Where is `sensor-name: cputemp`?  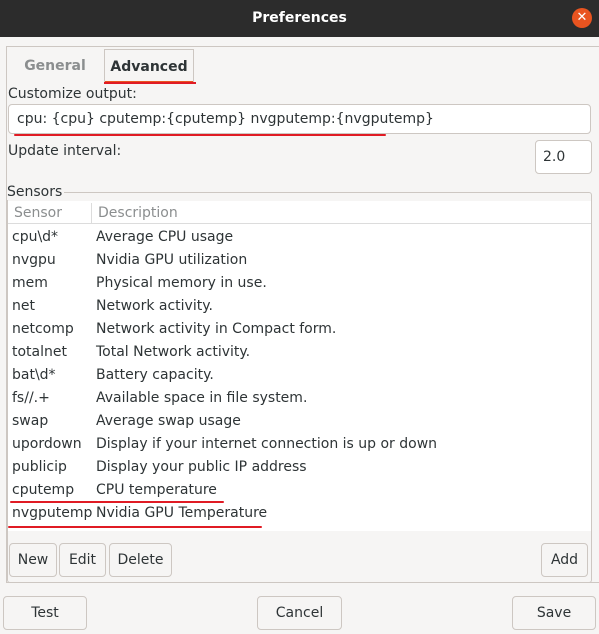
sensor-name: cputemp is located at coordinates (43, 490).